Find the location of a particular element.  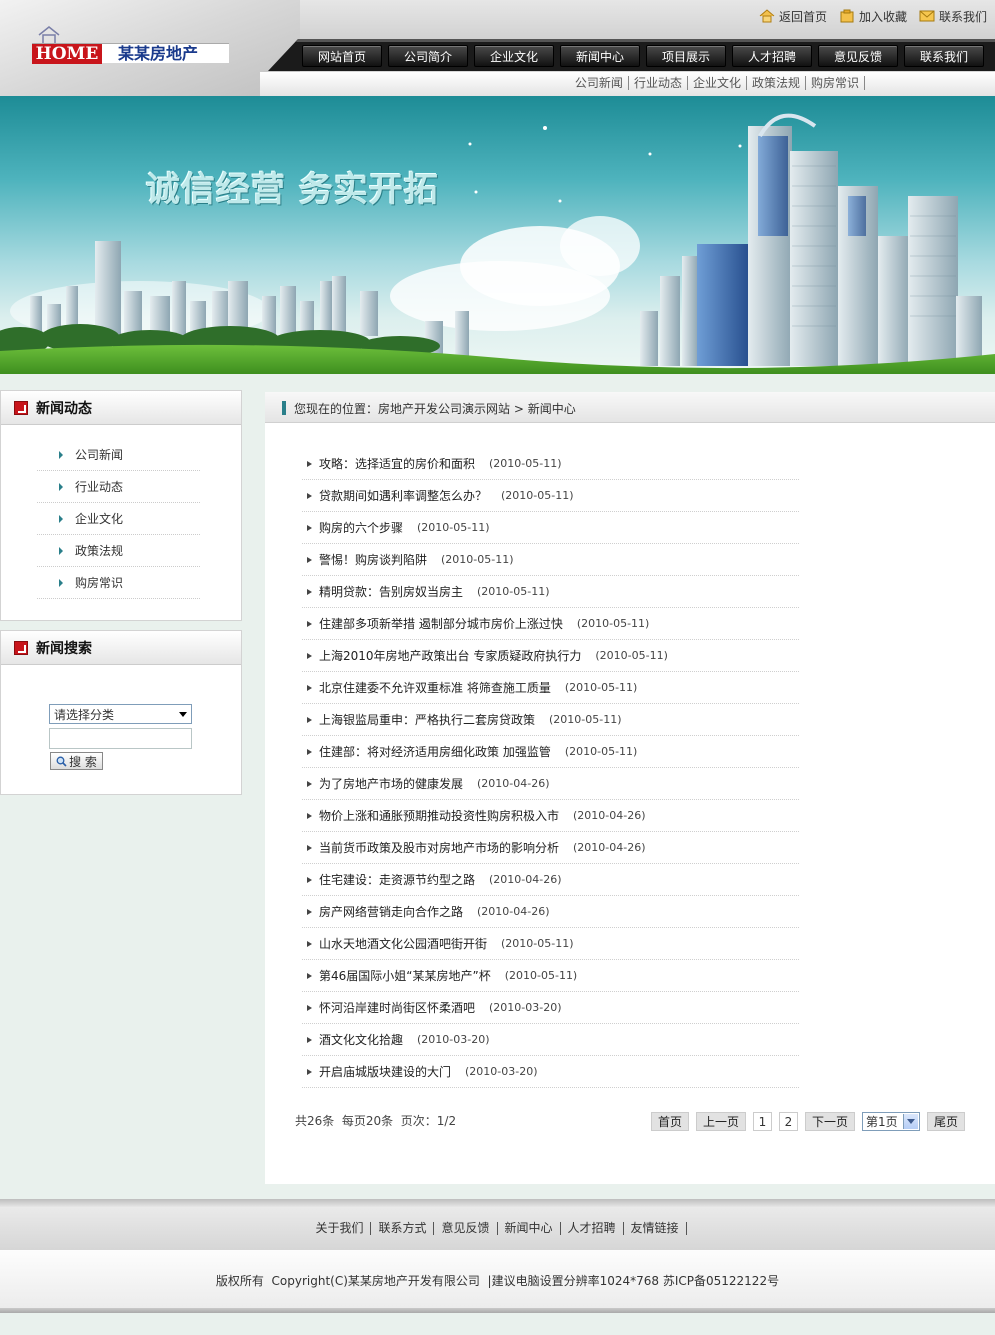

news-title: 上海2010年房地产政策出台 专家质疑政府执行力 is located at coordinates (450, 655).